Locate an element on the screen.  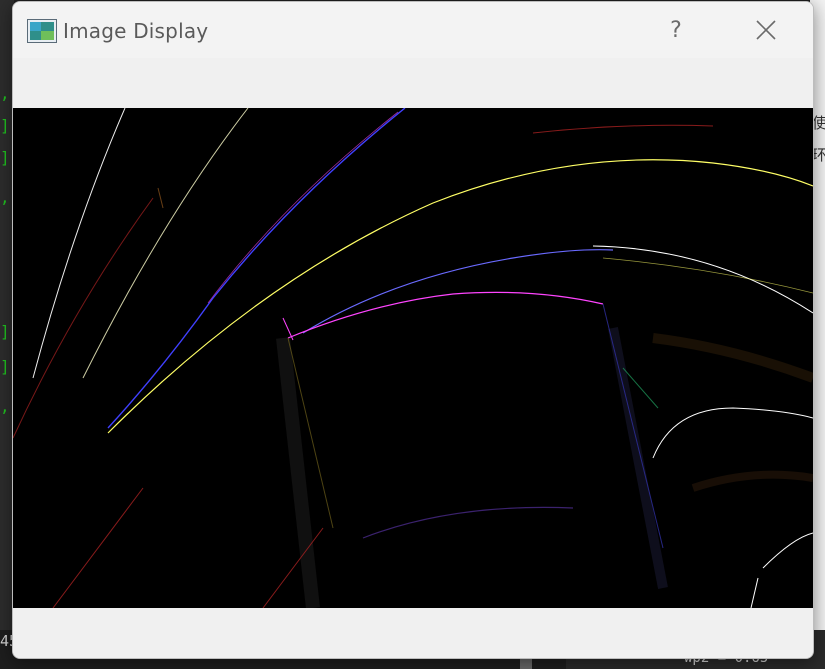
close-button is located at coordinates (766, 30).